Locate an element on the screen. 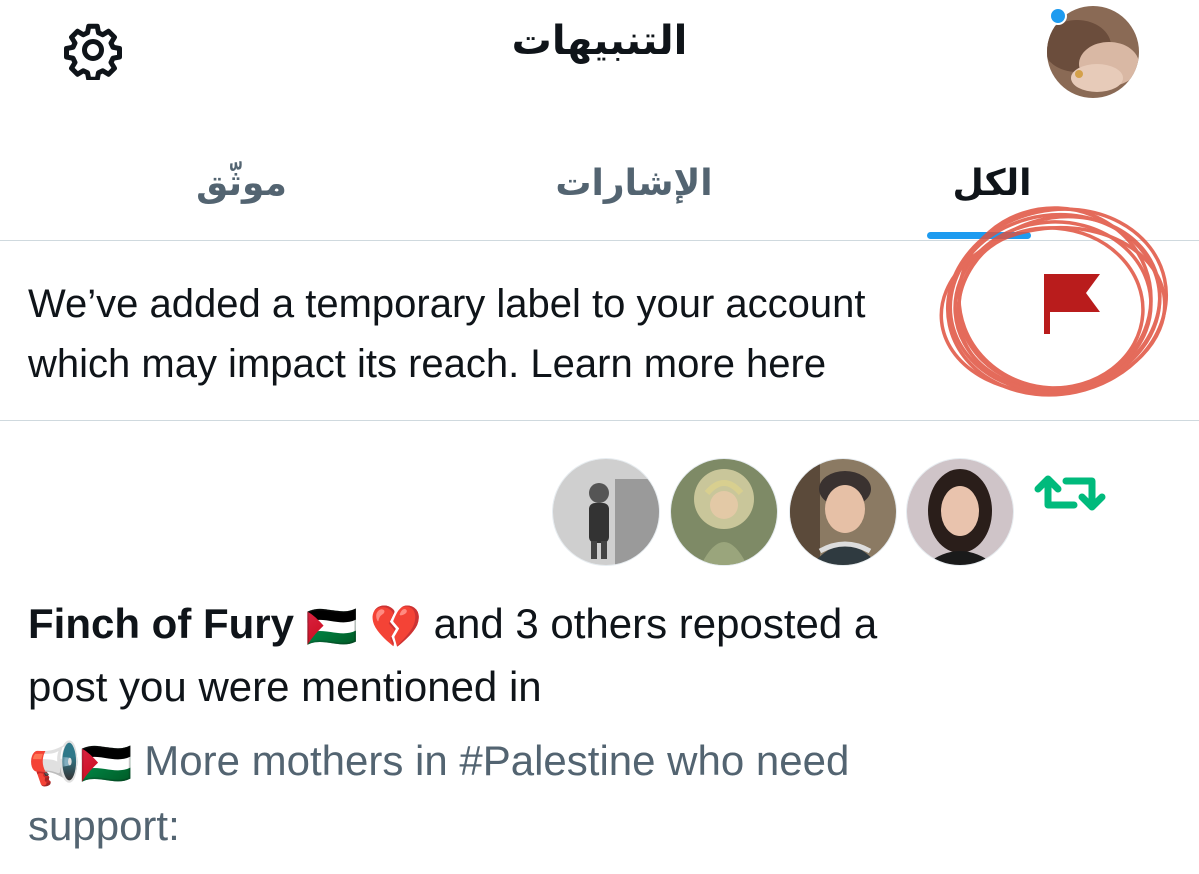  megaphone-flag-emoji: 📢🇵🇸 is located at coordinates (80, 763).